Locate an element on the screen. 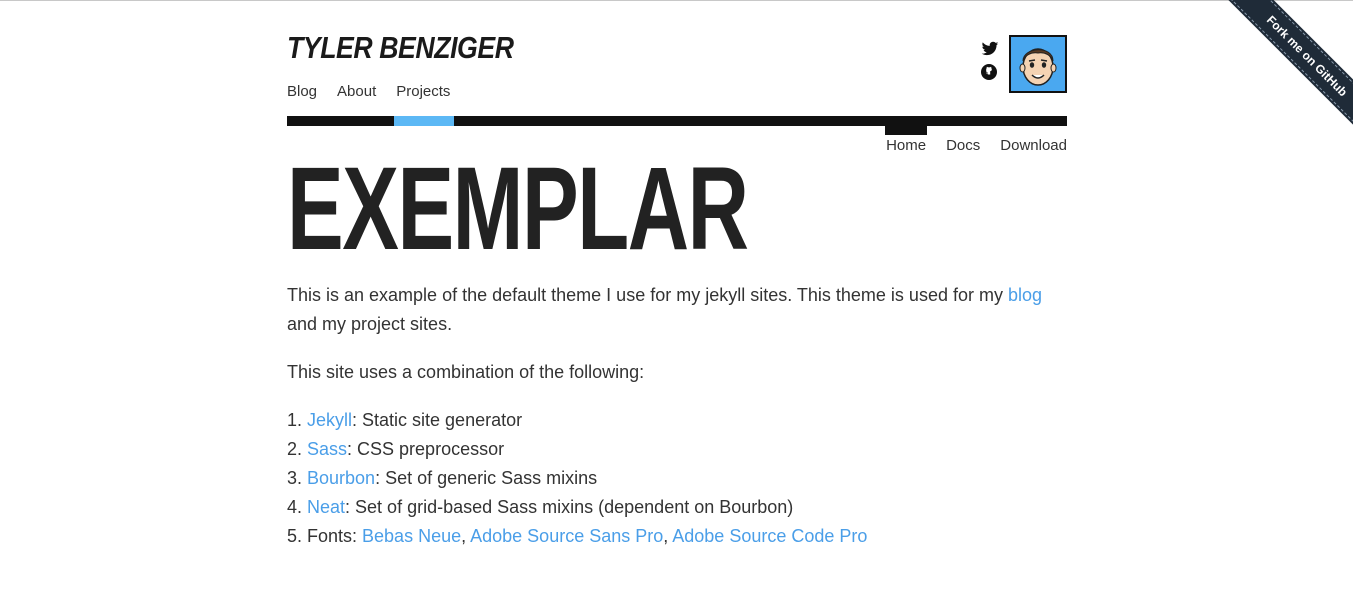 The image size is (1353, 590). sub-nav-docs: Docs is located at coordinates (963, 146).